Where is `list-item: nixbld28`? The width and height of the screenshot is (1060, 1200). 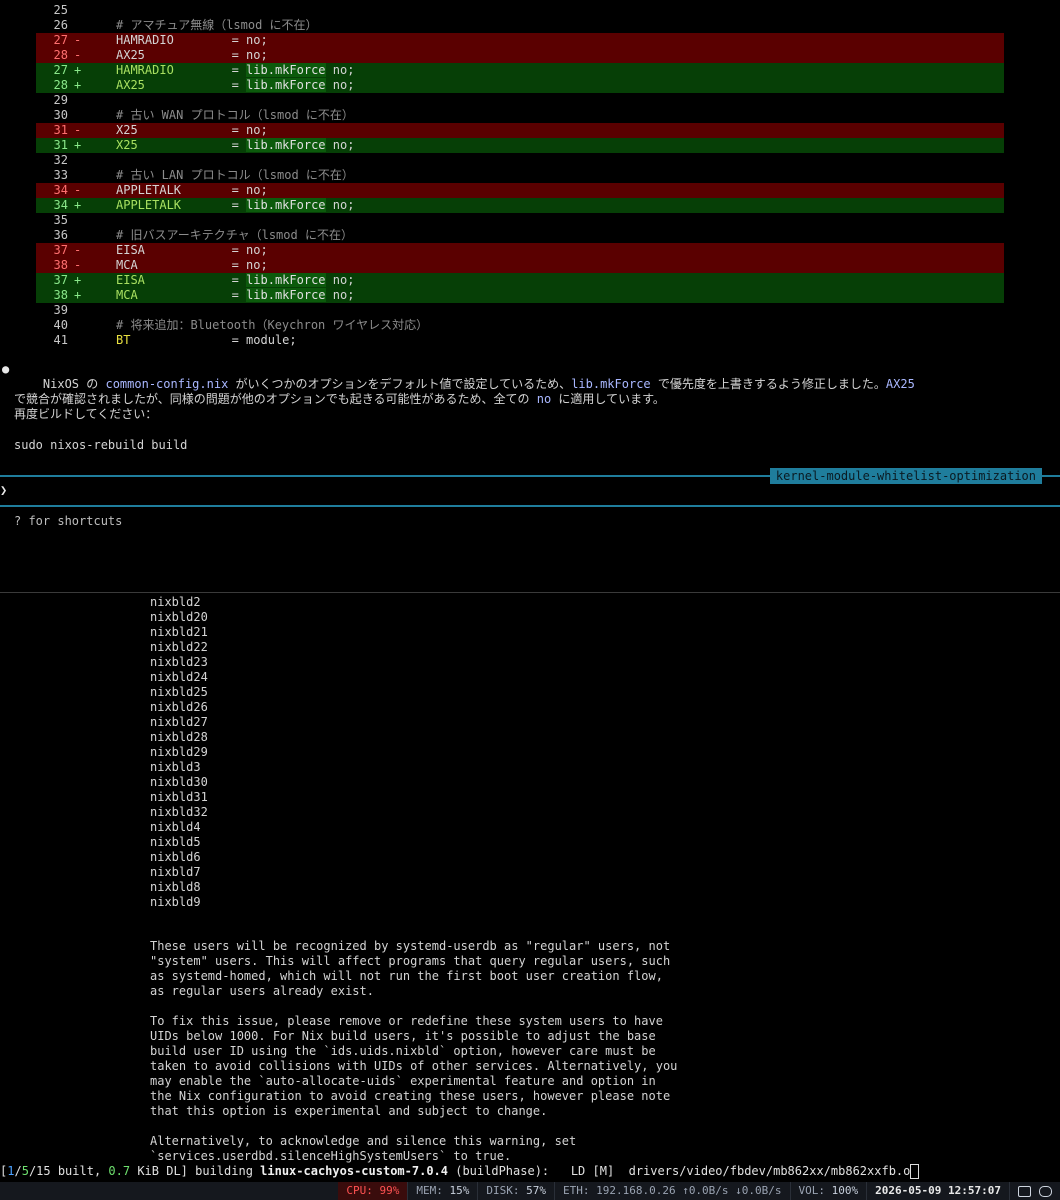 list-item: nixbld28 is located at coordinates (179, 737).